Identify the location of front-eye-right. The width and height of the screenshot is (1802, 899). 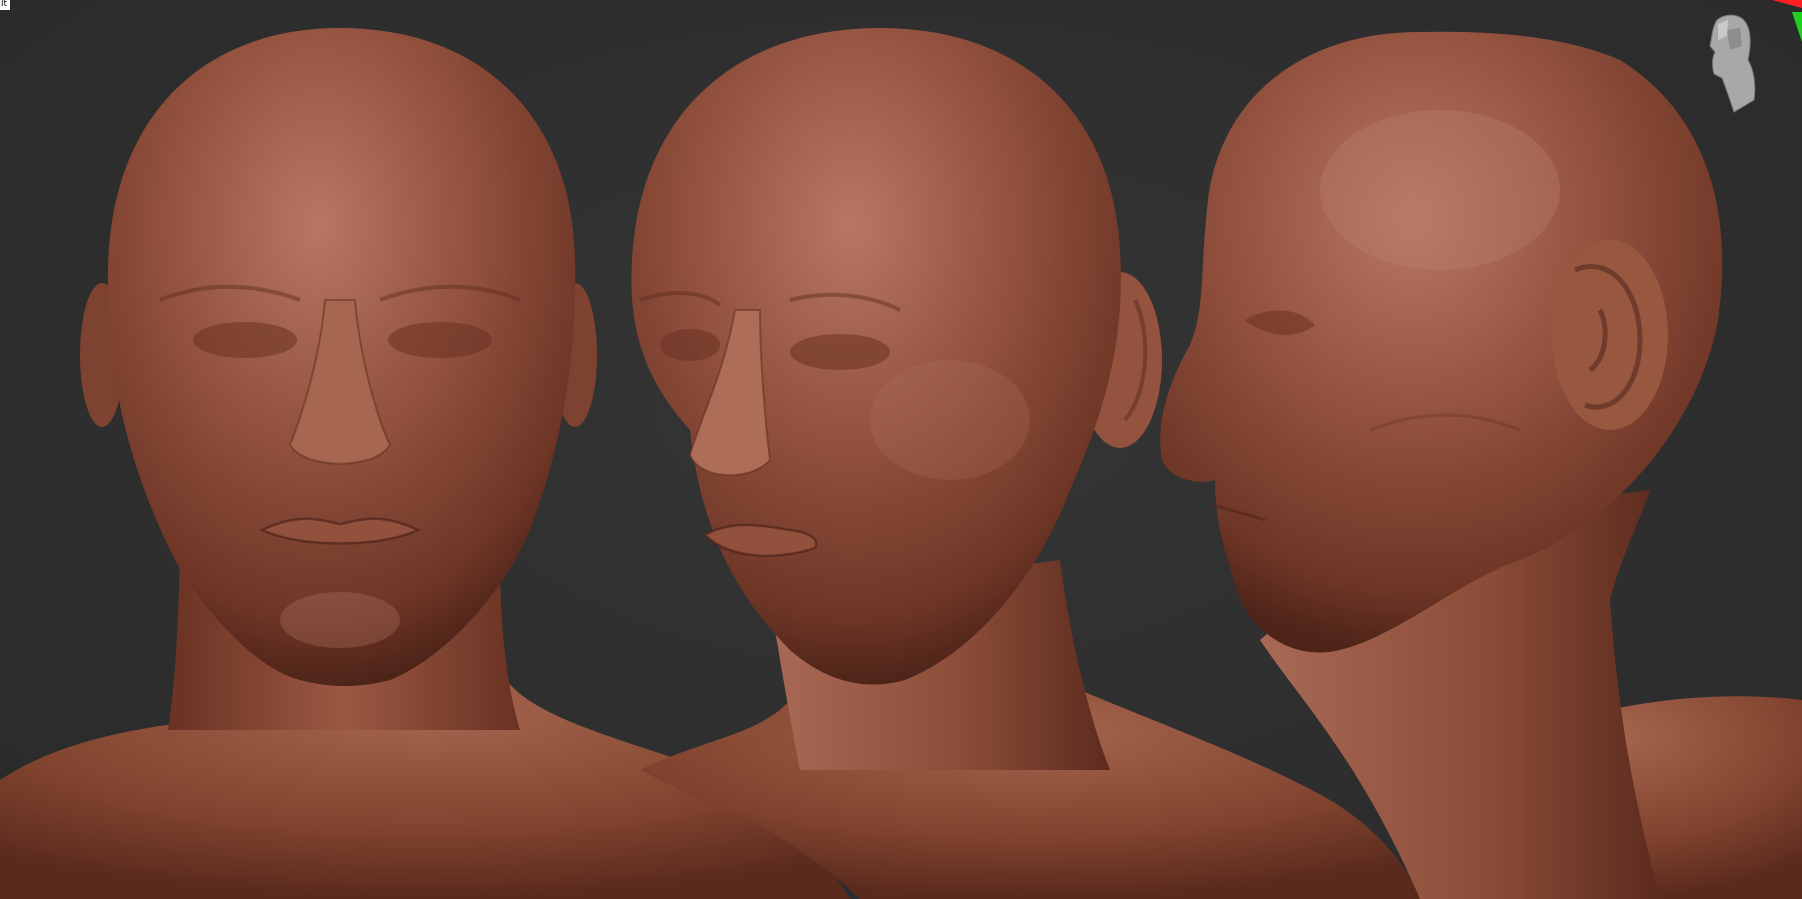
(440, 340).